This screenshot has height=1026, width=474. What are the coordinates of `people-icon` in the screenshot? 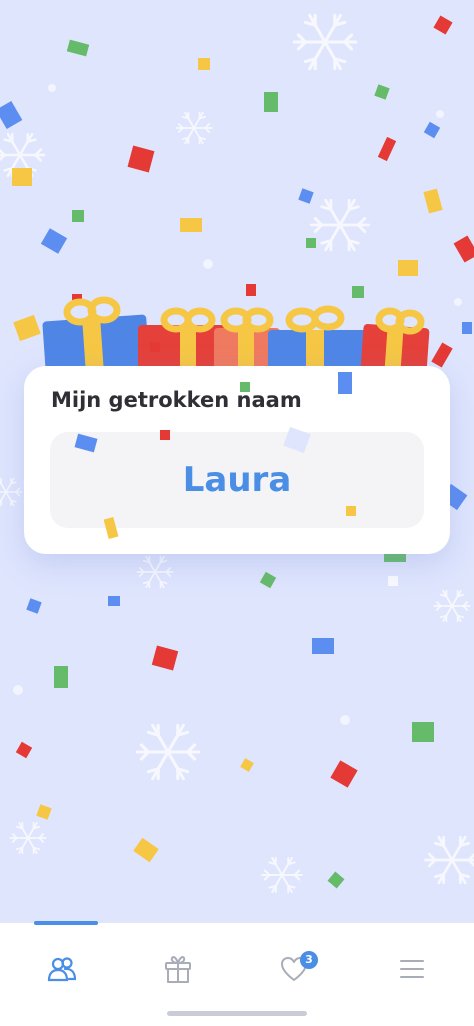 It's located at (62, 969).